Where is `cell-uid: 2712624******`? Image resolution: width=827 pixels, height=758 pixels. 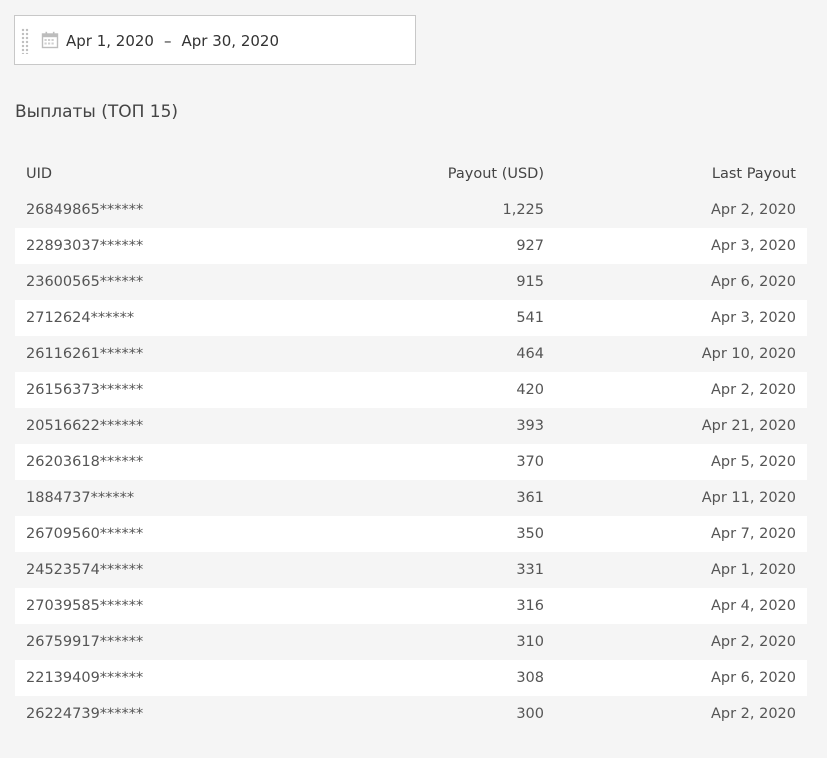 cell-uid: 2712624****** is located at coordinates (80, 318).